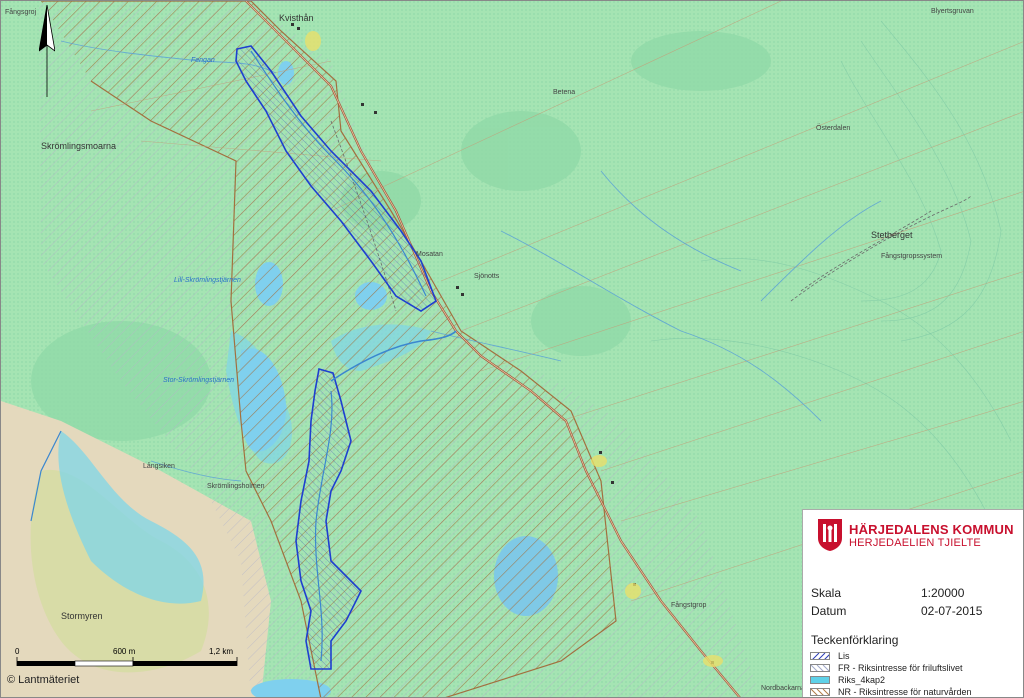  I want to click on place-label-fangsgroj: Fångsgroj, so click(21, 12).